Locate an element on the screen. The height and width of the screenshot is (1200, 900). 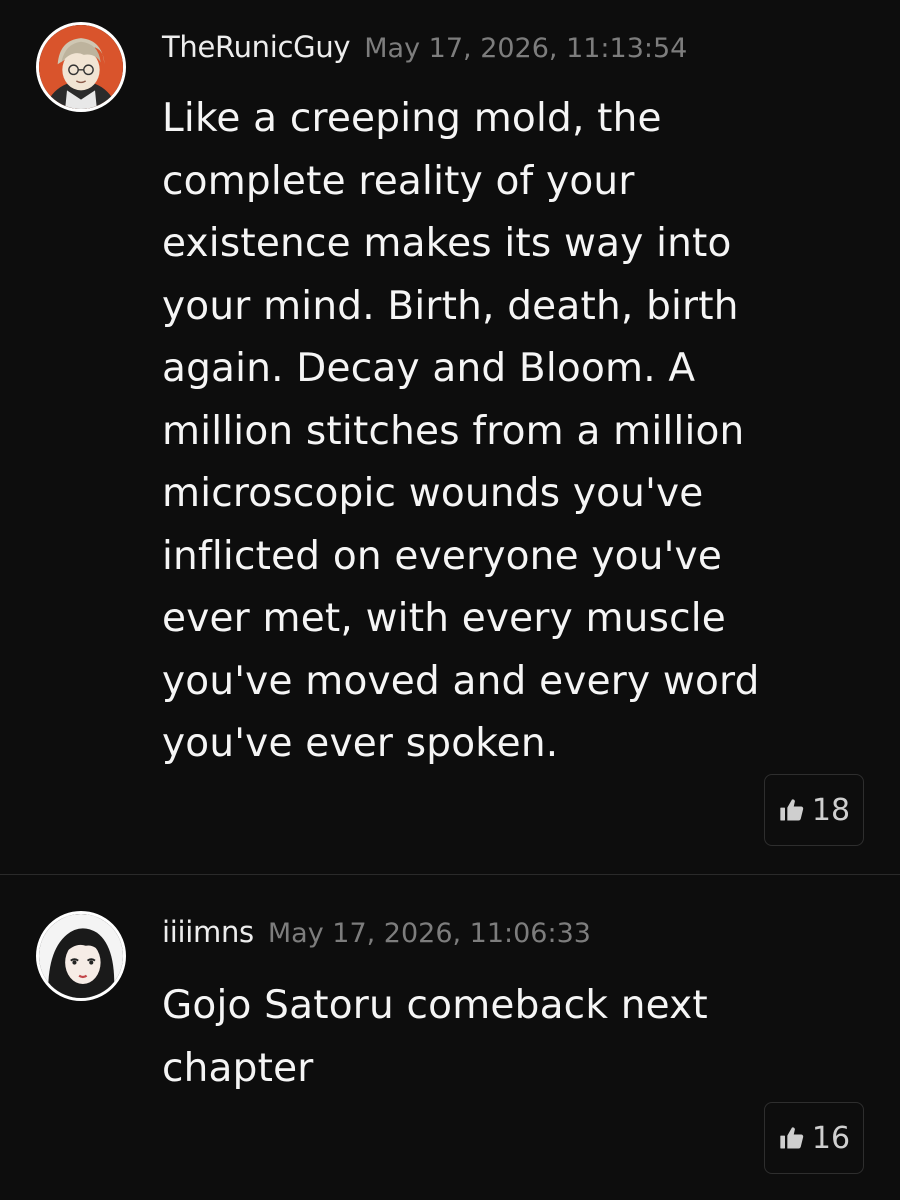
comment-meta: iiiimns May 17, 2026, 11:06:33 is located at coordinates (376, 932).